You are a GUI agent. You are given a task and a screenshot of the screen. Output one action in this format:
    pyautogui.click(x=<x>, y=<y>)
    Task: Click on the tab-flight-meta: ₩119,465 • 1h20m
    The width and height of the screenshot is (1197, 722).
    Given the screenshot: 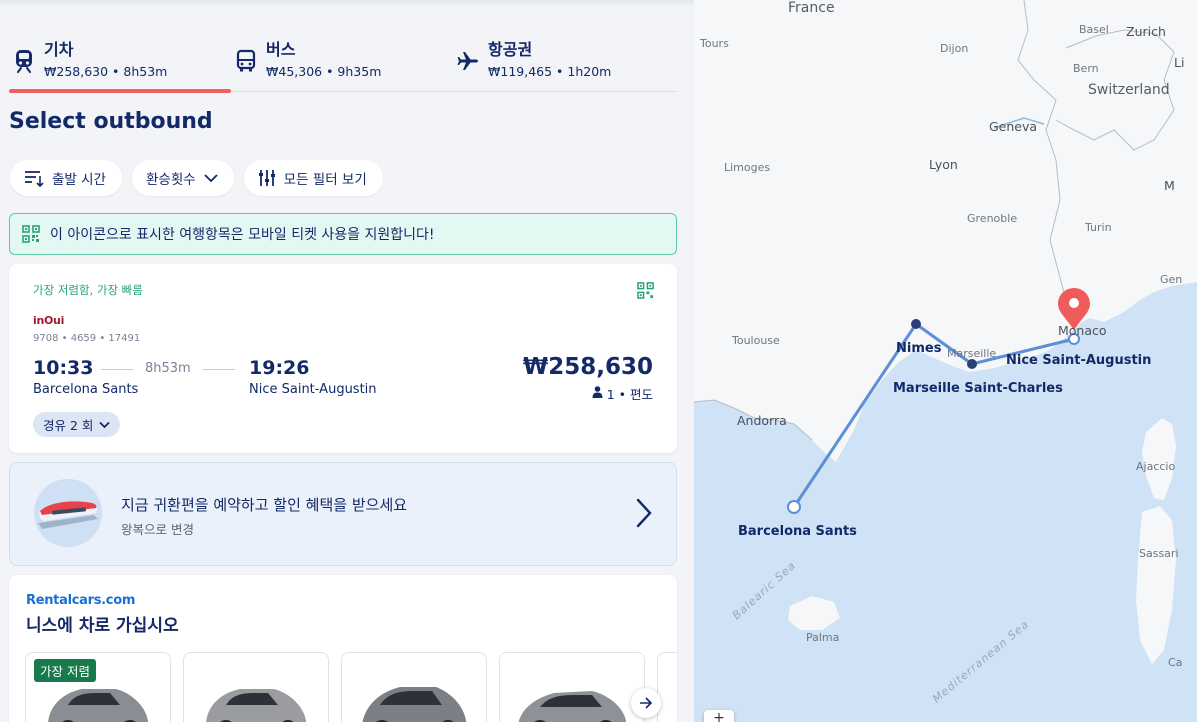 What is the action you would take?
    pyautogui.click(x=550, y=71)
    